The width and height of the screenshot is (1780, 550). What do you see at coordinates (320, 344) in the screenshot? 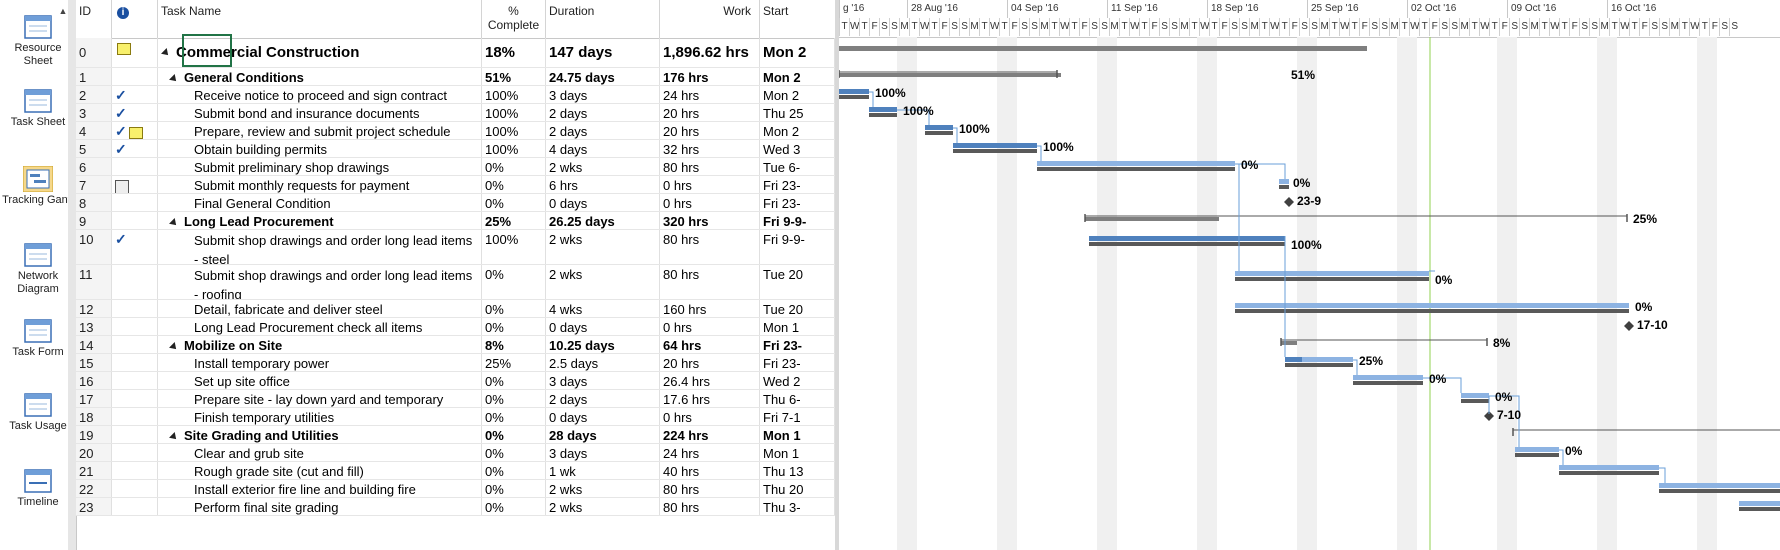
I see `task-name-cell: Mobilize on Site` at bounding box center [320, 344].